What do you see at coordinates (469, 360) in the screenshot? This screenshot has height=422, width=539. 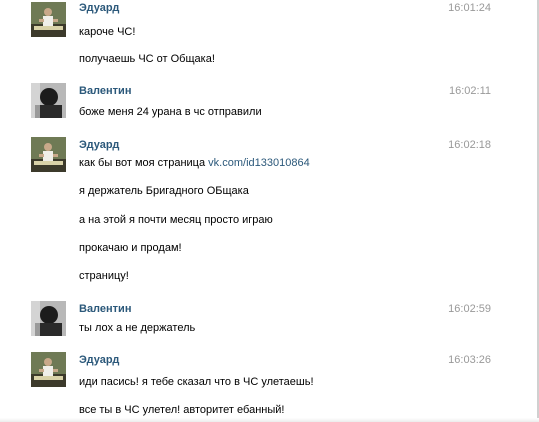 I see `message-time: 16:03:26` at bounding box center [469, 360].